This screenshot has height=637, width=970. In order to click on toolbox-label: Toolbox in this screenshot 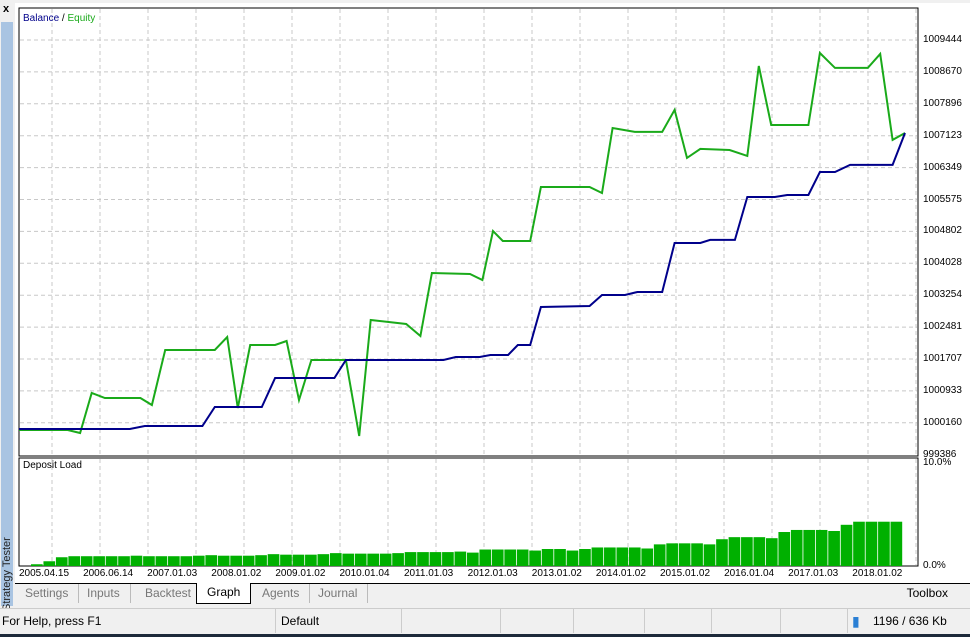, I will do `click(927, 593)`.